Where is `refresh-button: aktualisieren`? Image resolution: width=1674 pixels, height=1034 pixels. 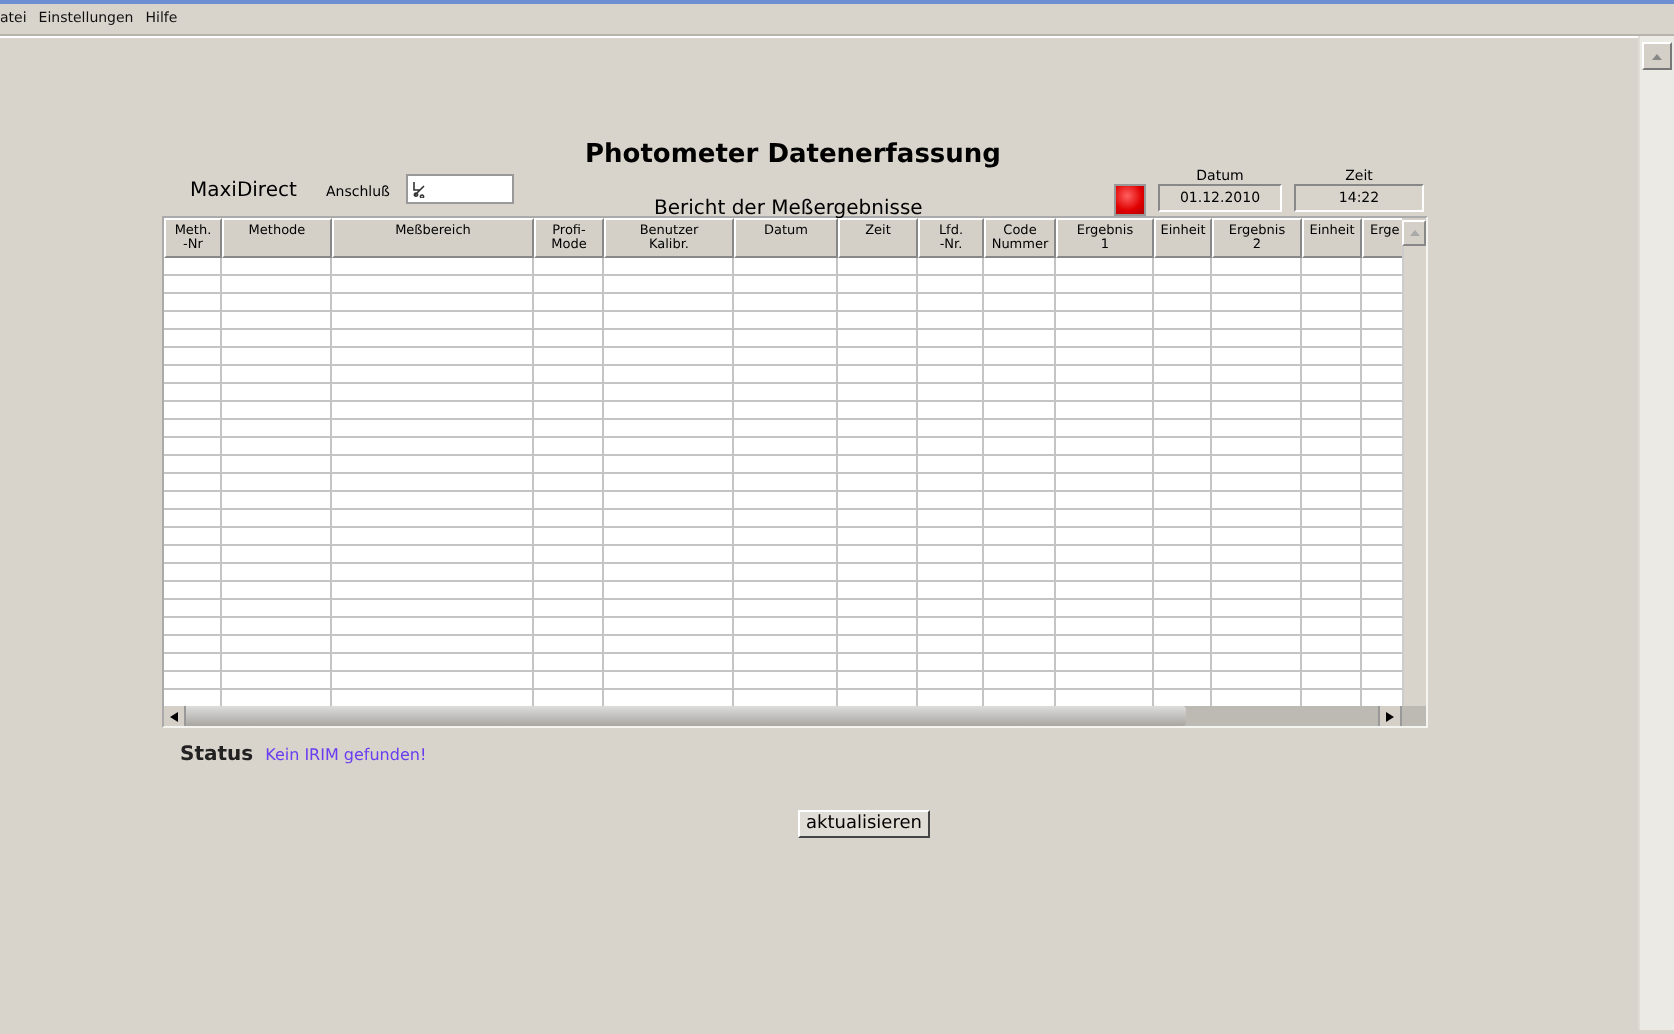
refresh-button: aktualisieren is located at coordinates (864, 824).